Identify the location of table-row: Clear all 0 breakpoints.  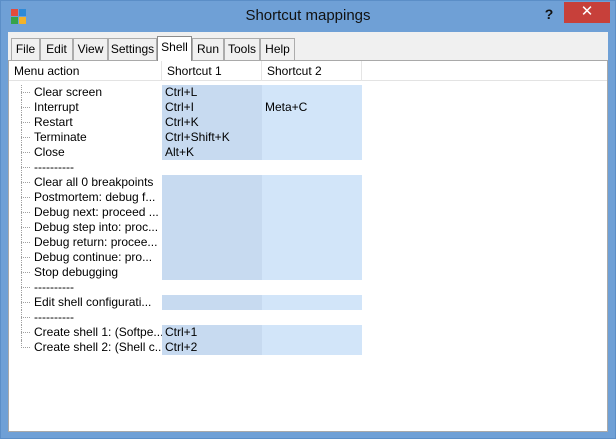
(308, 182).